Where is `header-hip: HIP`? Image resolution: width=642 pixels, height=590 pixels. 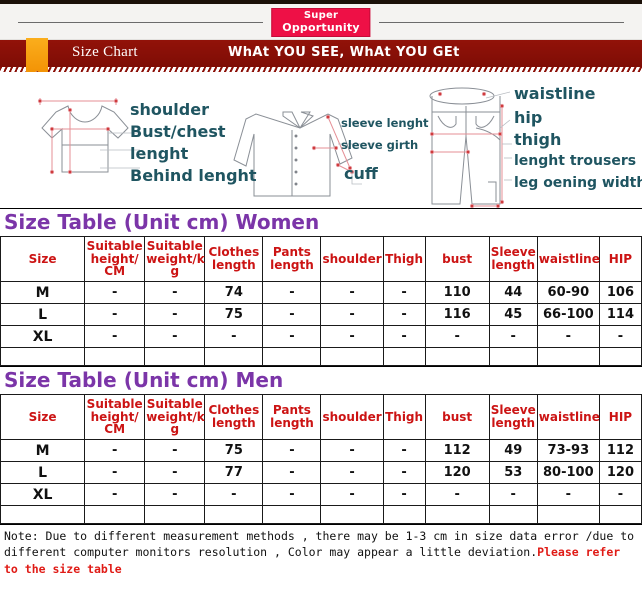 header-hip: HIP is located at coordinates (620, 259).